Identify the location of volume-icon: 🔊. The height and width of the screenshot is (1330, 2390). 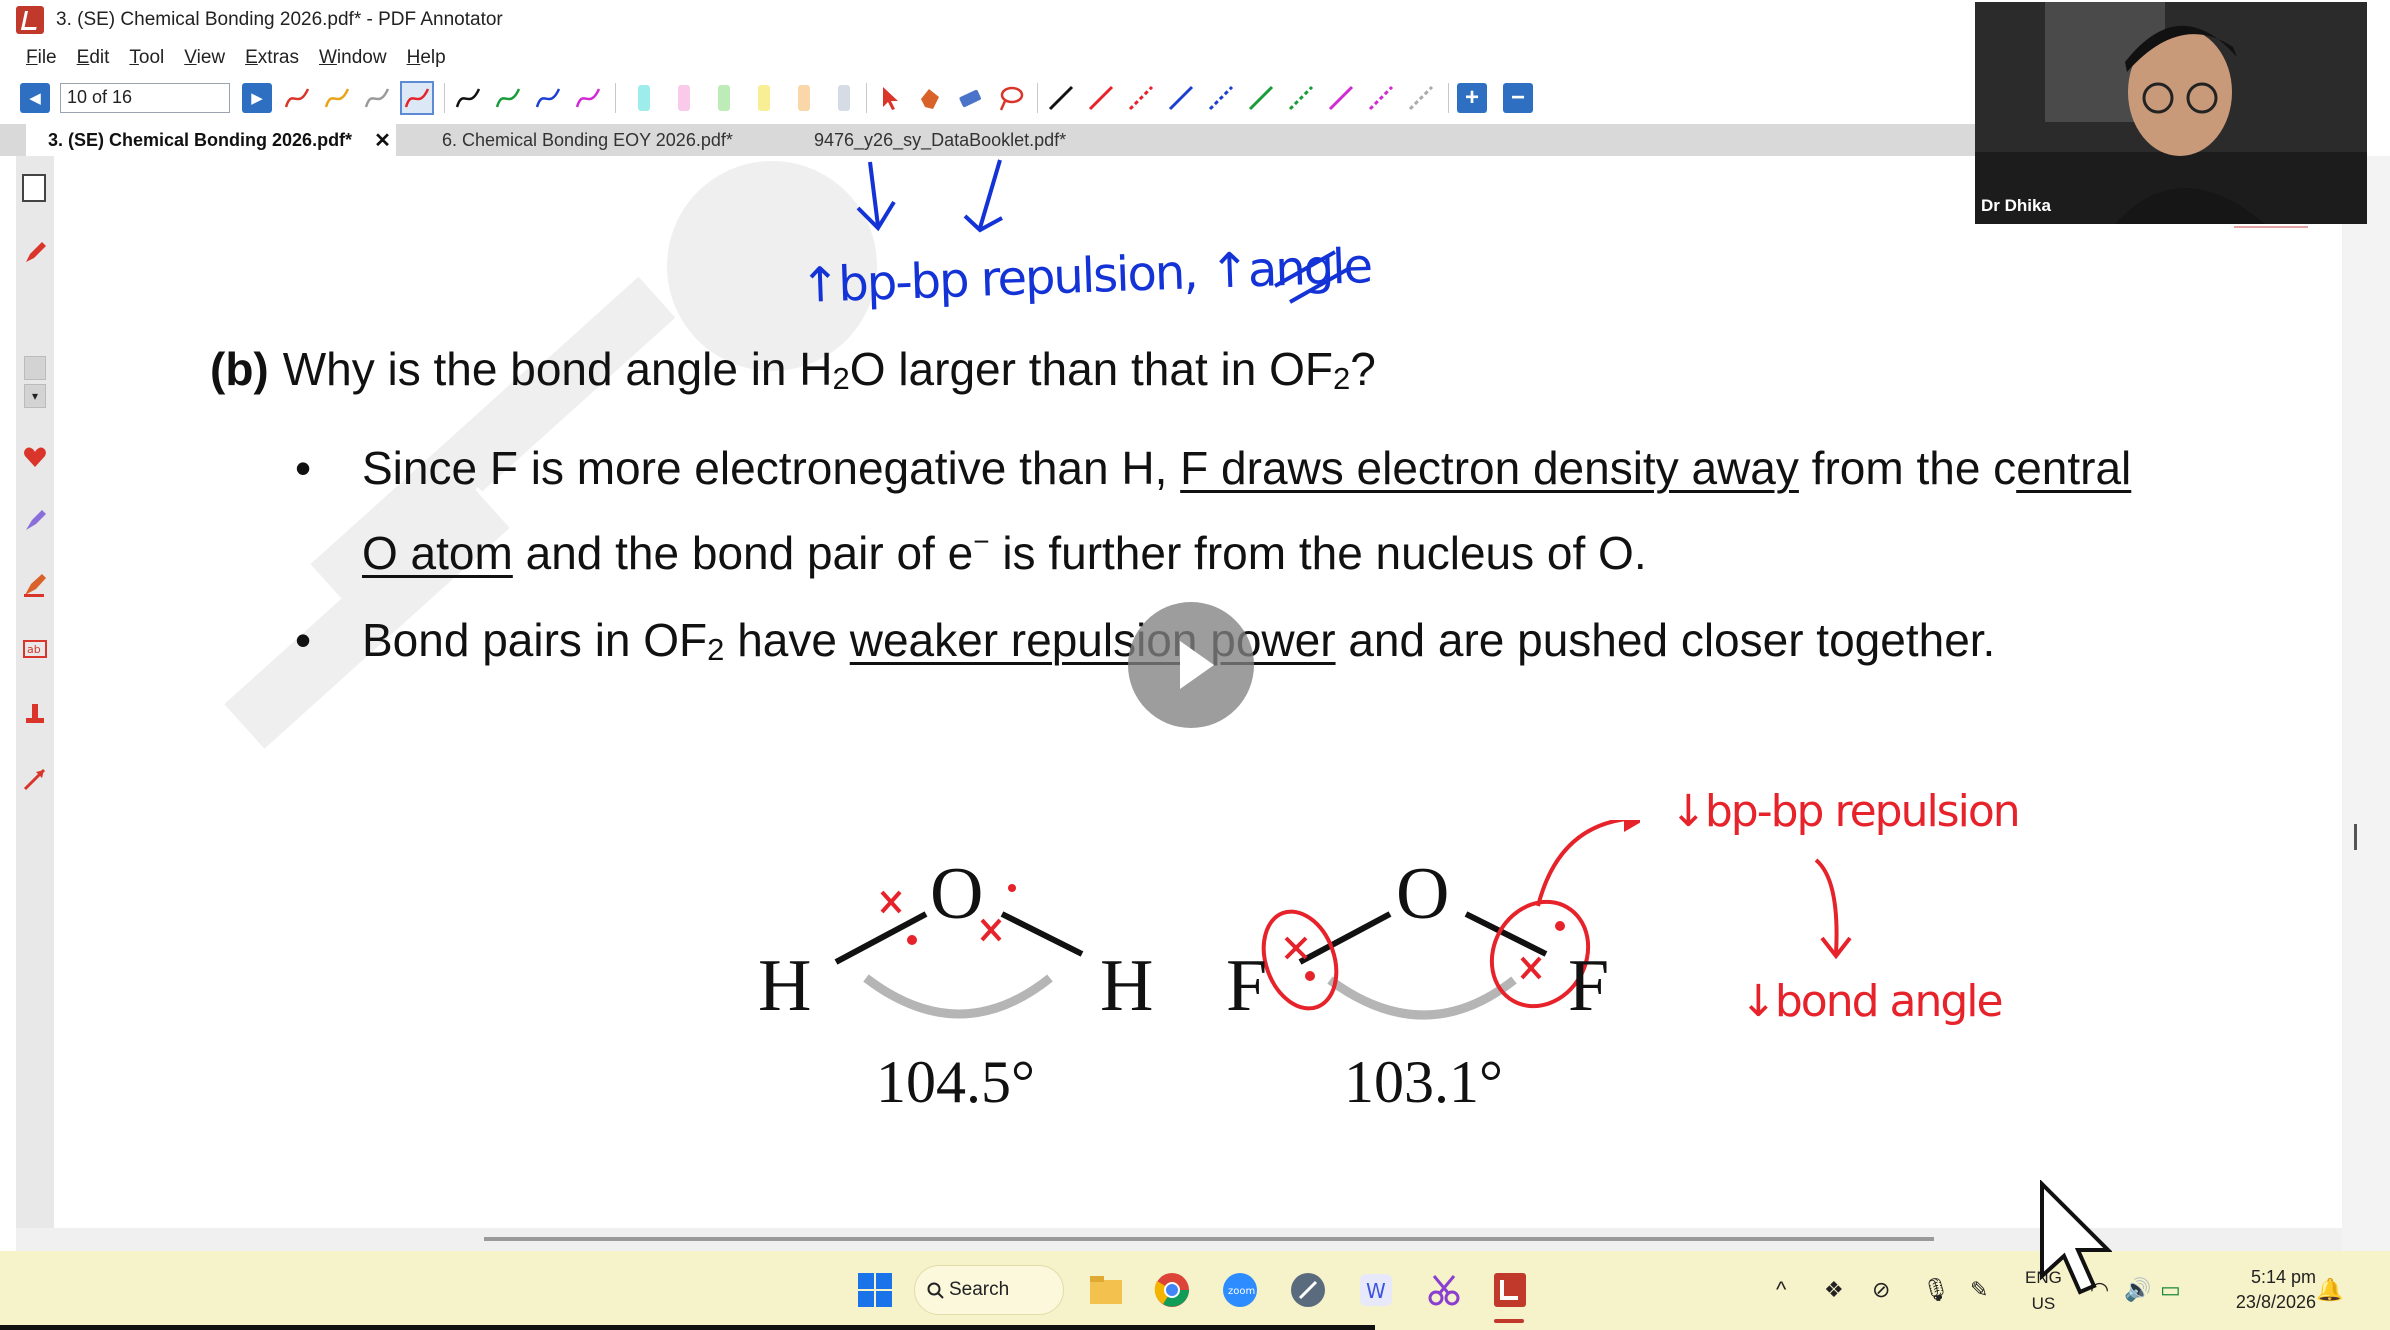
(2137, 1290).